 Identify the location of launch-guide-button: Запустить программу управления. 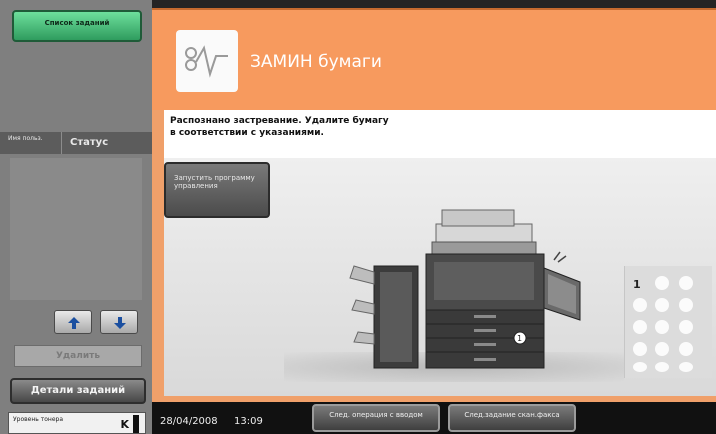
(217, 190).